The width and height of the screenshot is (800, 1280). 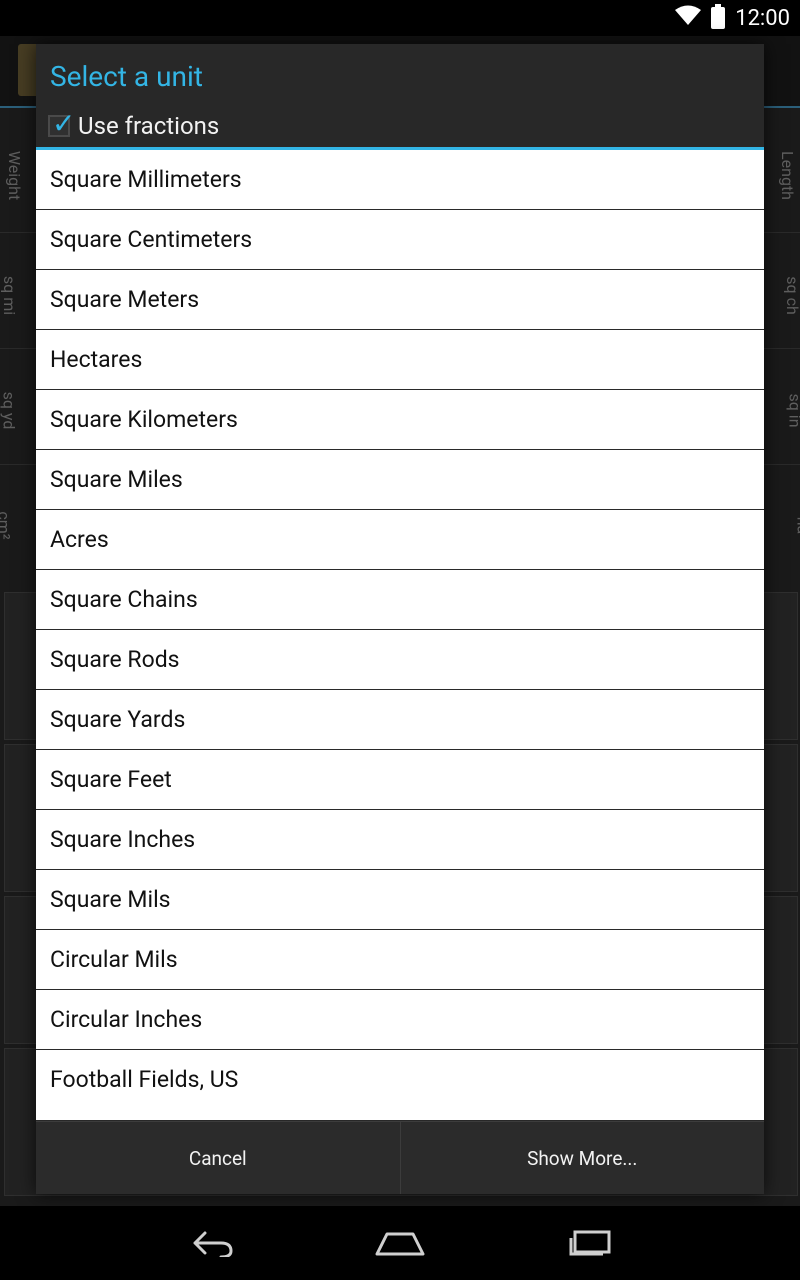 I want to click on unit-item: Square Mils, so click(x=400, y=900).